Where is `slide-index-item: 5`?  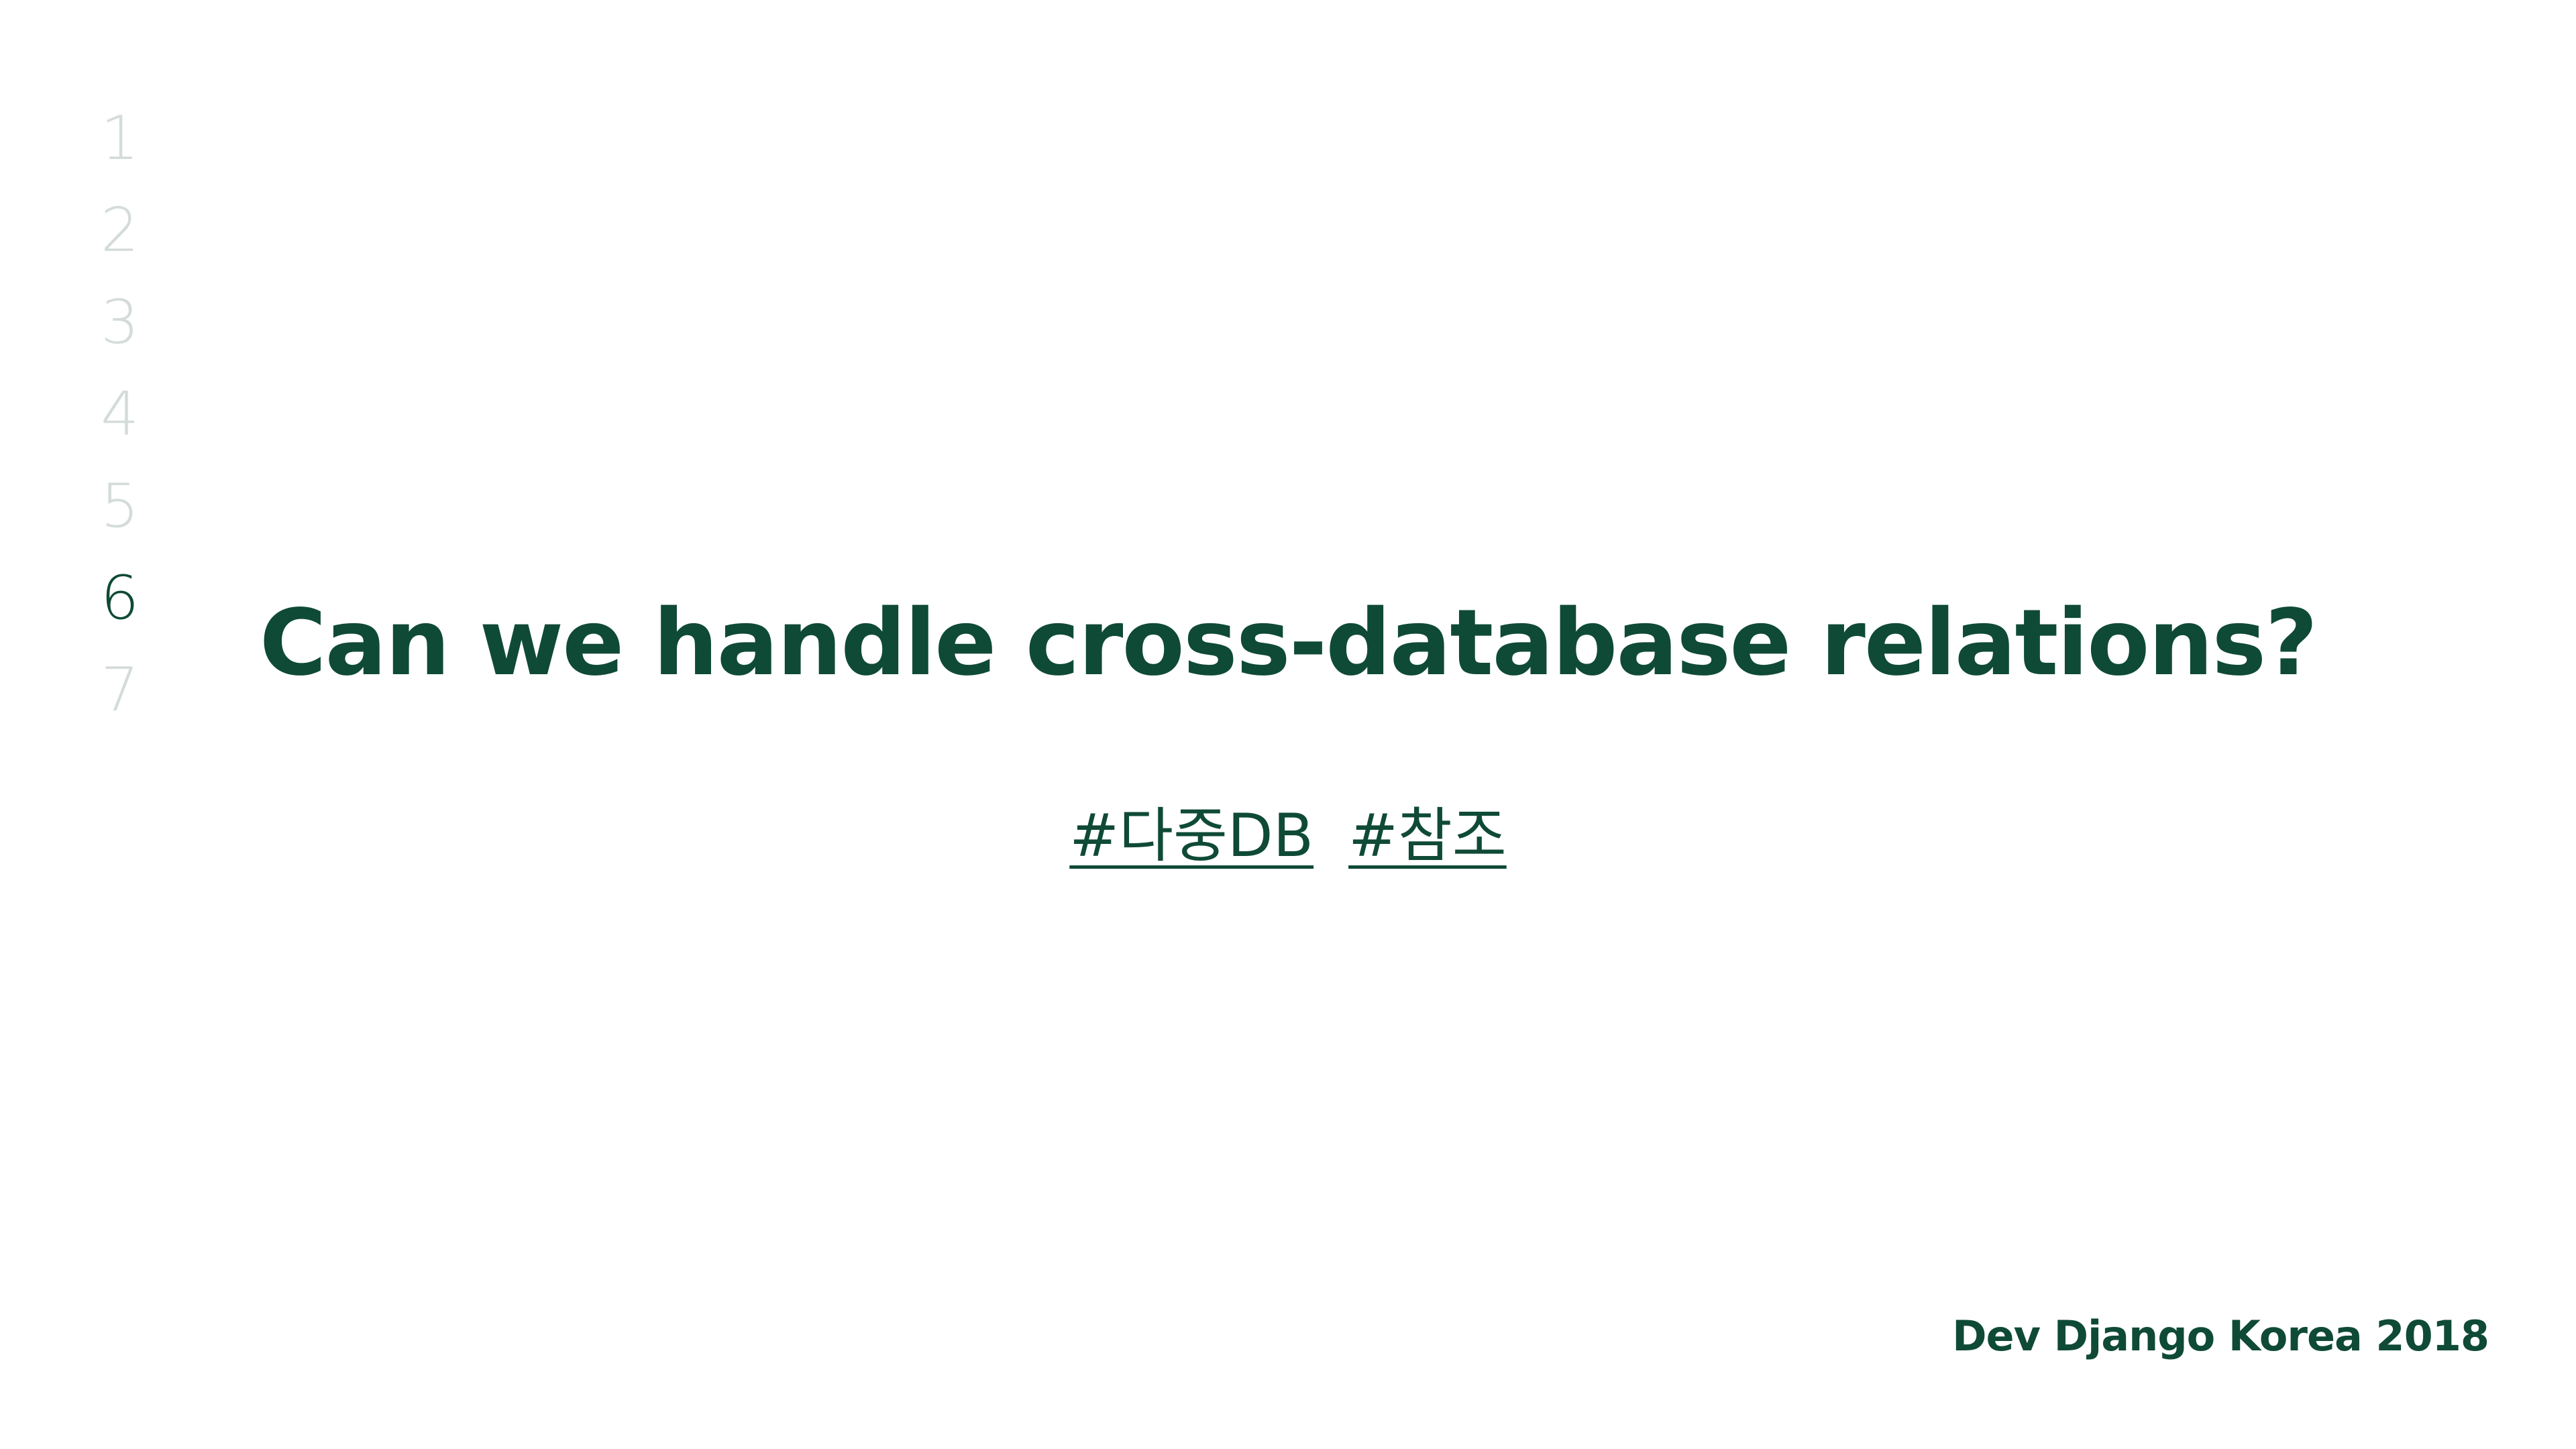 slide-index-item: 5 is located at coordinates (141, 506).